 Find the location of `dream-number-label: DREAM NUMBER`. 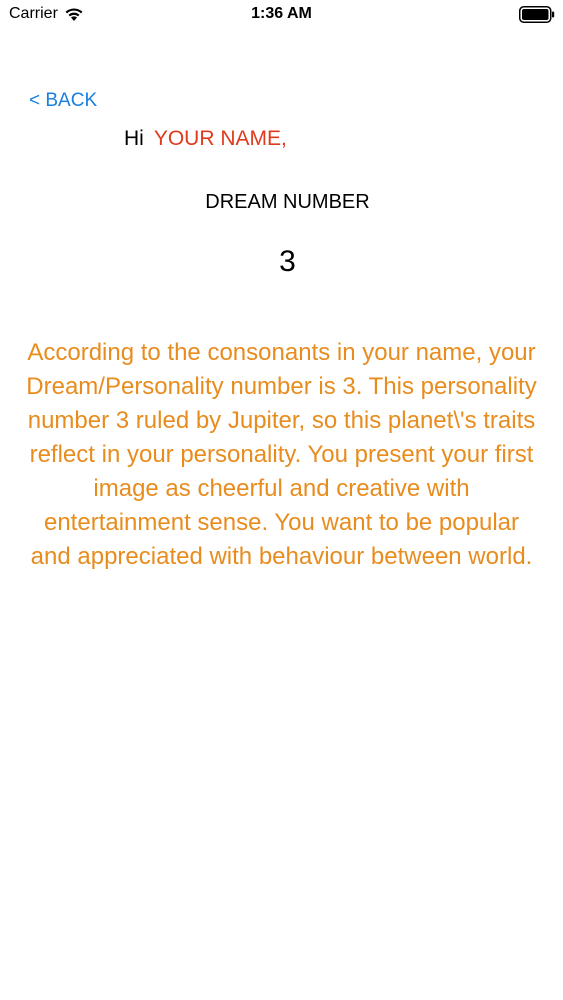

dream-number-label: DREAM NUMBER is located at coordinates (287, 202).